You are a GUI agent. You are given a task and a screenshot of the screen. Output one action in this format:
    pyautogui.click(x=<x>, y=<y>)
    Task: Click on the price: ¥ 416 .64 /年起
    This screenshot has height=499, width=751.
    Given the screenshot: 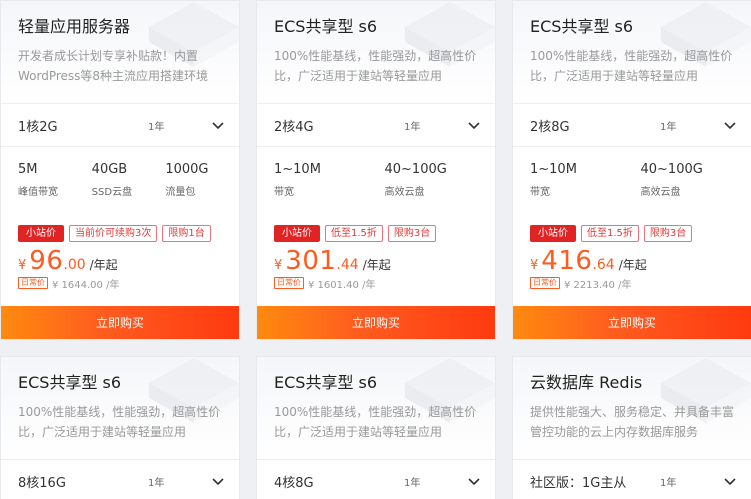 What is the action you would take?
    pyautogui.click(x=632, y=259)
    